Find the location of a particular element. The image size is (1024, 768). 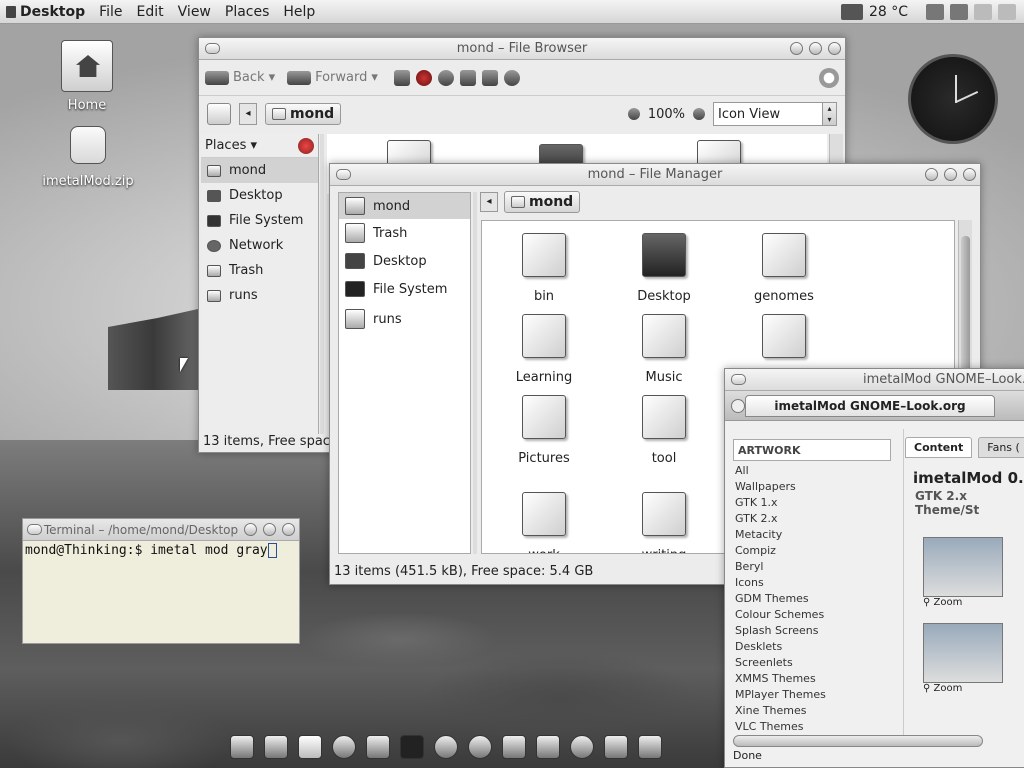

title-bar: Terminal – /home/mond/Desktop is located at coordinates (161, 530).